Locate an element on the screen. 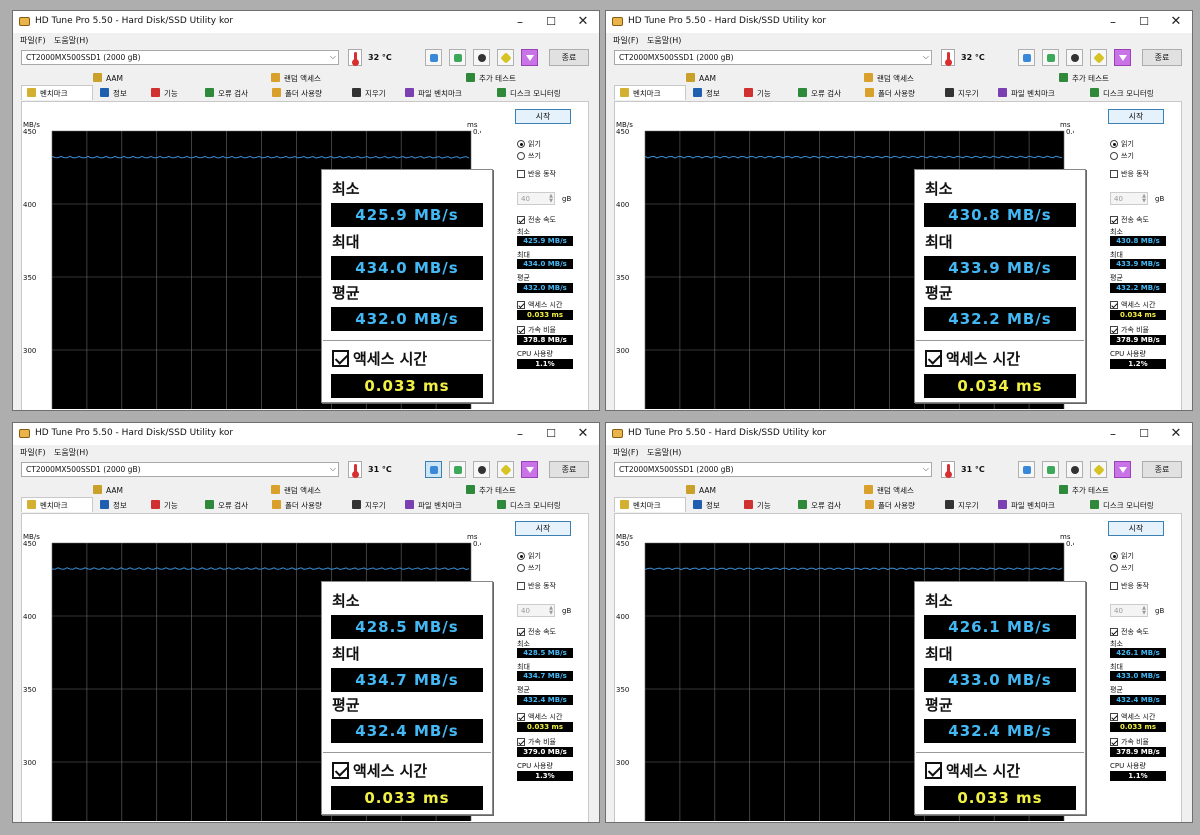 This screenshot has width=1200, height=835. repeat-checkbox is located at coordinates (521, 174).